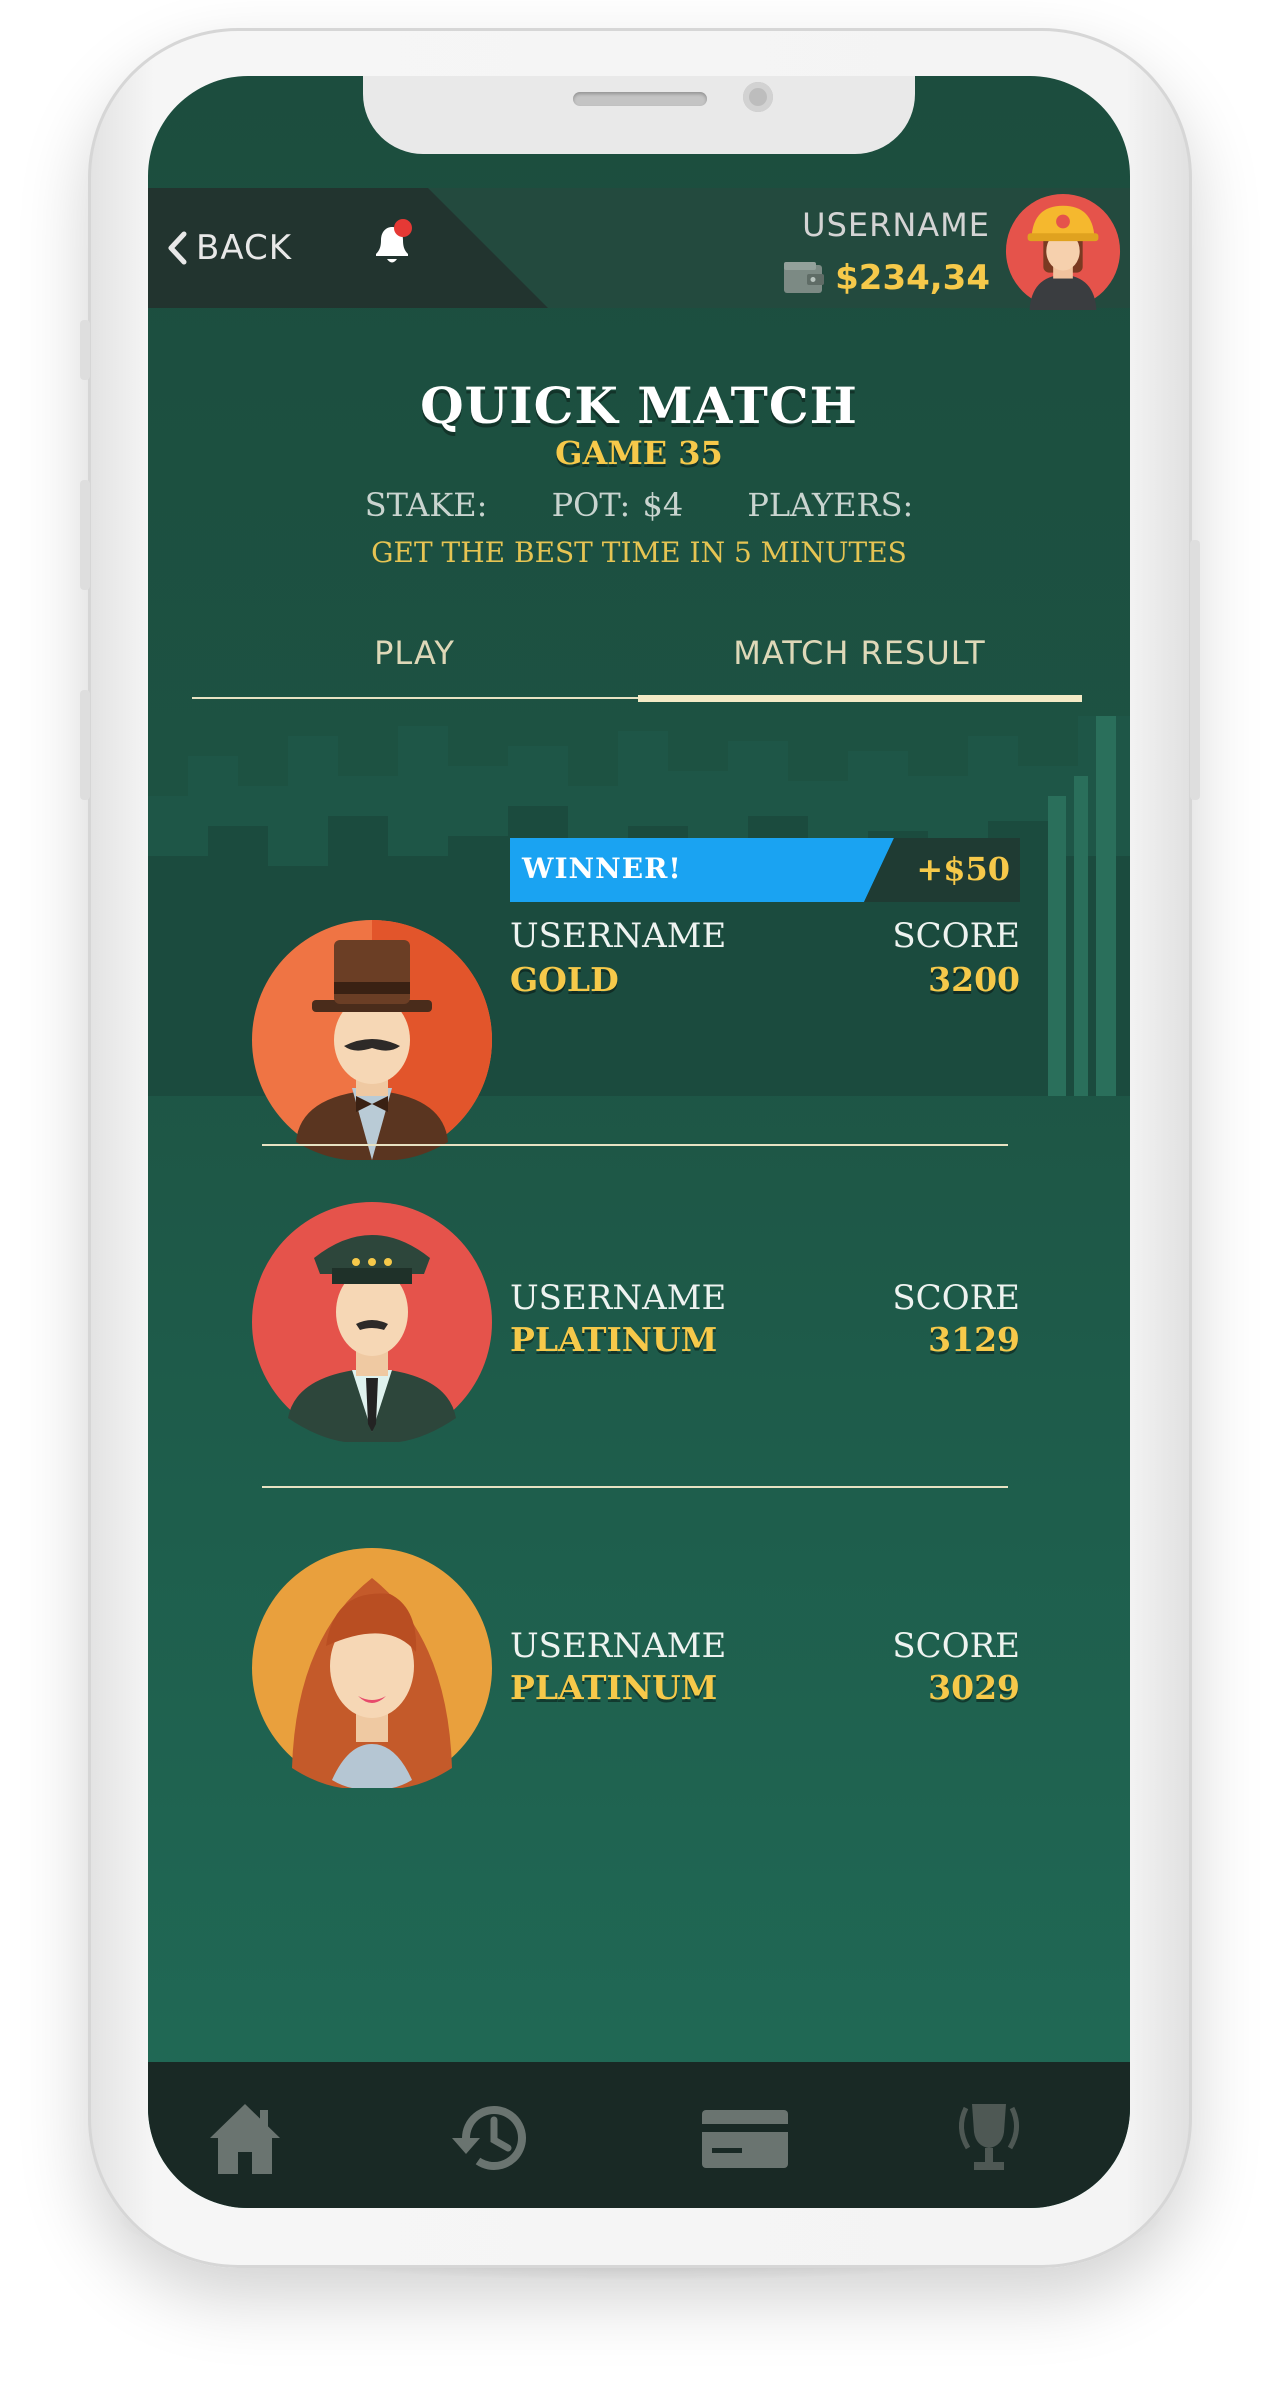  What do you see at coordinates (859, 659) in the screenshot?
I see `tab-match-result: MATCH RESULT` at bounding box center [859, 659].